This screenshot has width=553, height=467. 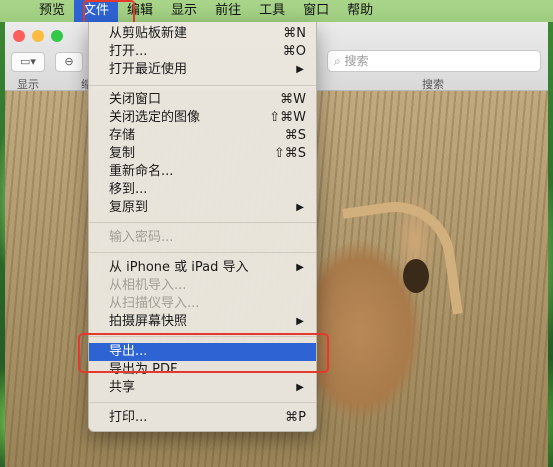 I want to click on shortcut-label: ⇧⌘W, so click(x=287, y=117).